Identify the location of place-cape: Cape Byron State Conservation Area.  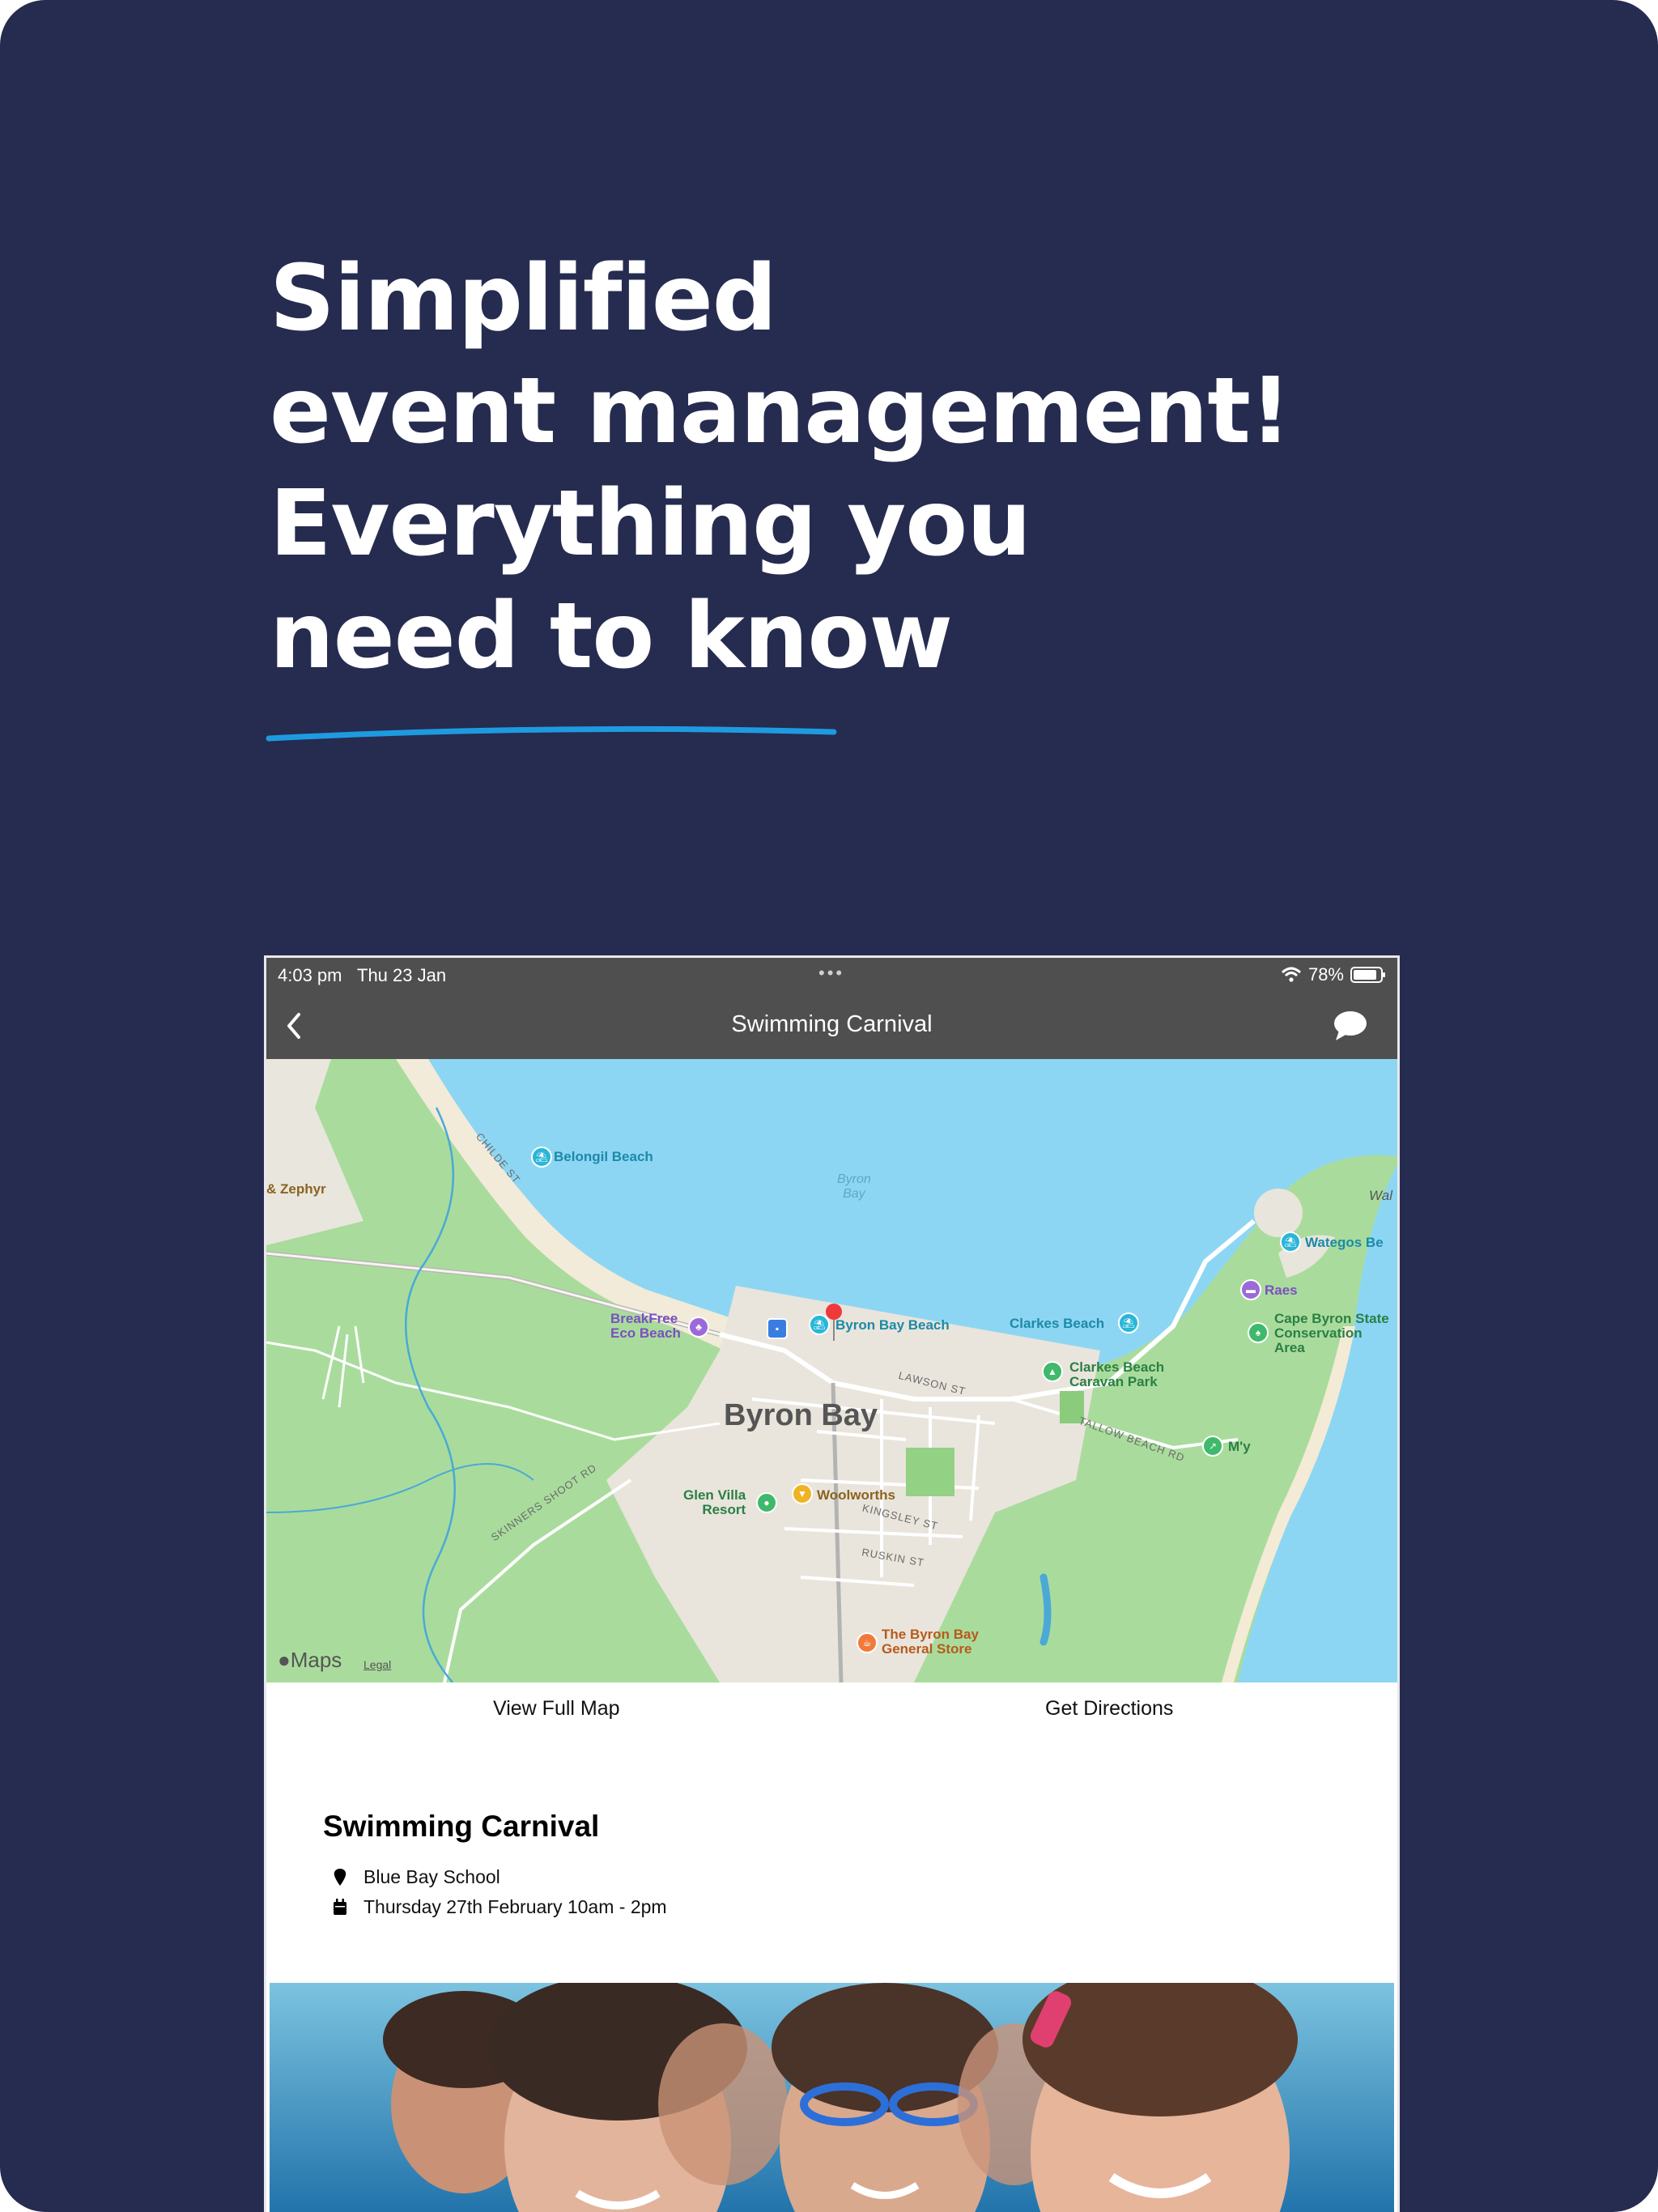
(1331, 1333).